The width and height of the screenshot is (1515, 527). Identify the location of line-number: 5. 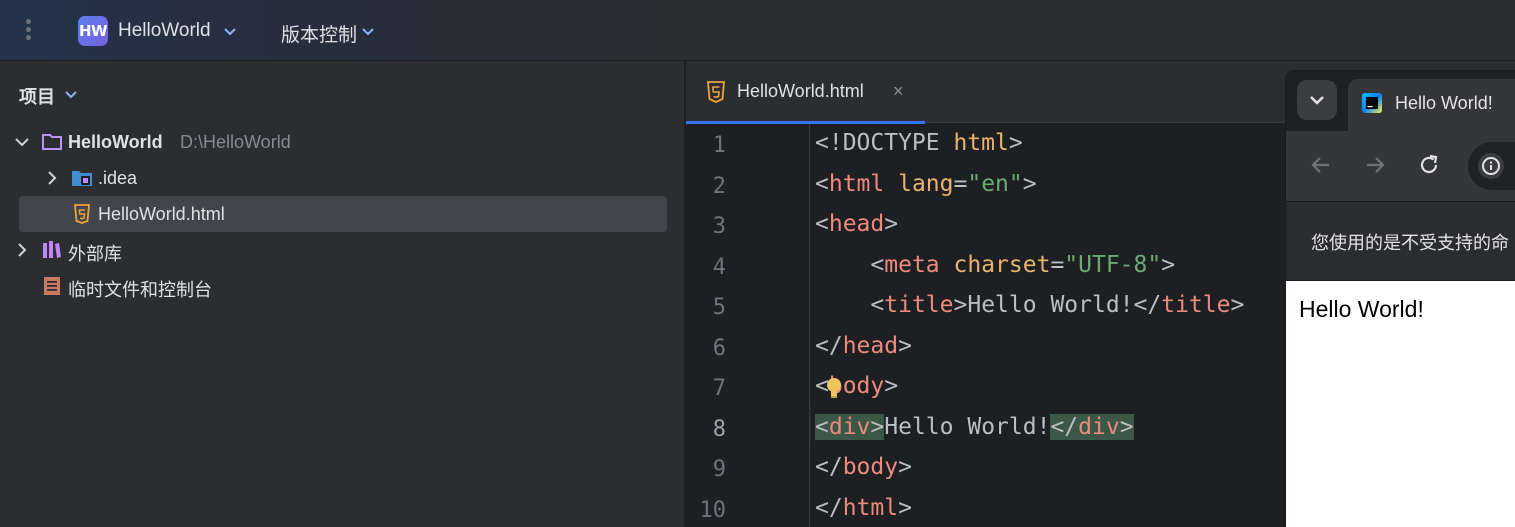
(719, 307).